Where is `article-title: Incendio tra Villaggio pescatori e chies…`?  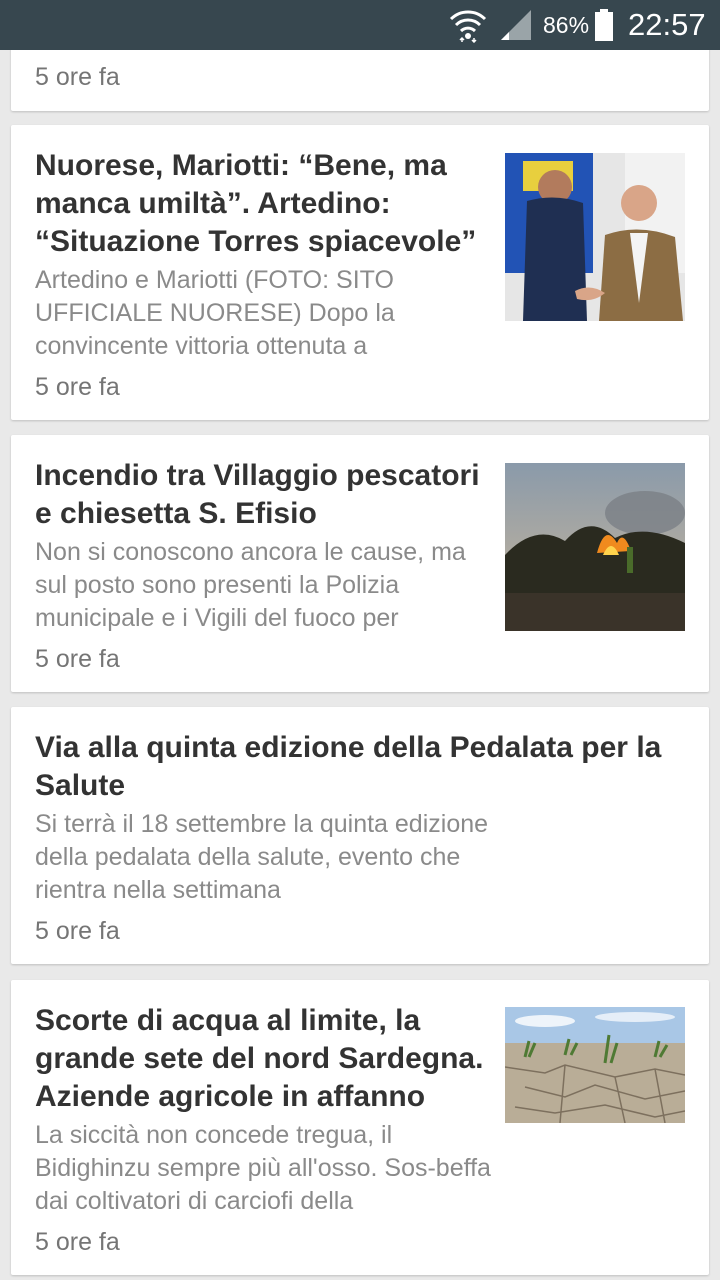
article-title: Incendio tra Villaggio pescatori e chies… is located at coordinates (257, 494).